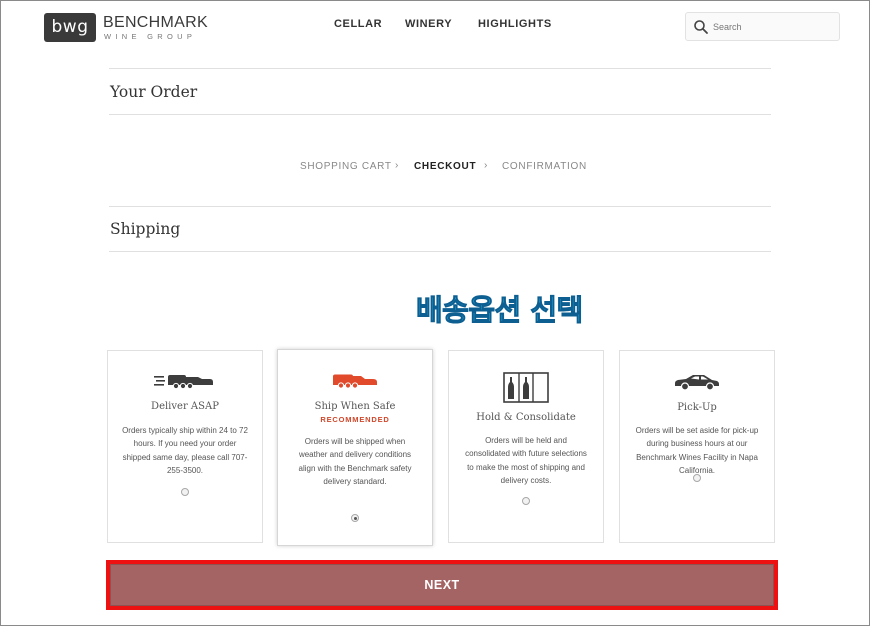  Describe the element at coordinates (526, 417) in the screenshot. I see `option-title: Hold & Consolidate` at that location.